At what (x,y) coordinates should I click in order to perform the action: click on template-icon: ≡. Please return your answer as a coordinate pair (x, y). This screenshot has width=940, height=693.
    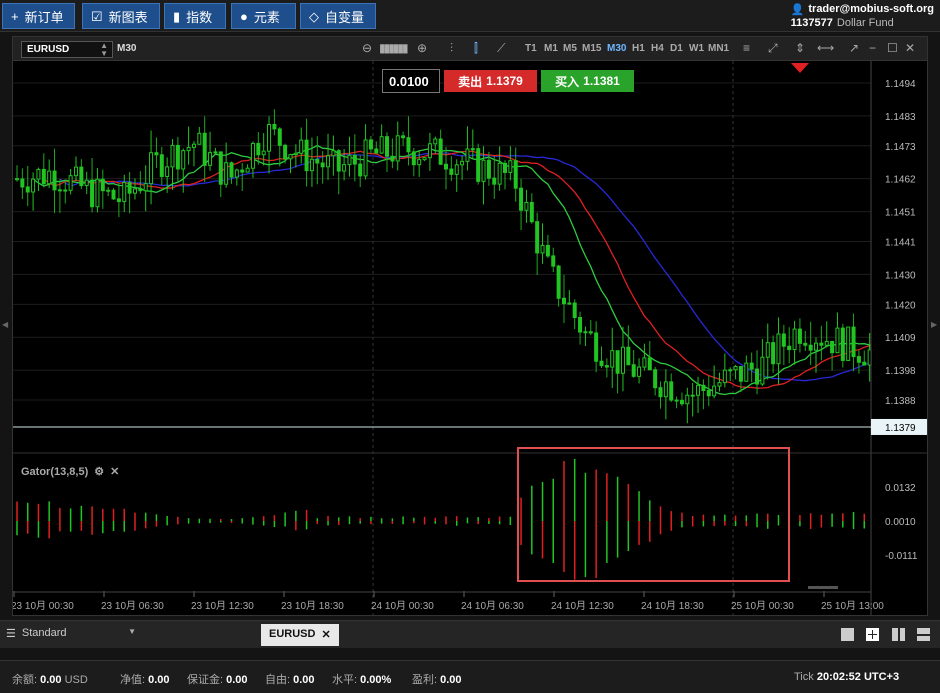
    Looking at the image, I should click on (746, 48).